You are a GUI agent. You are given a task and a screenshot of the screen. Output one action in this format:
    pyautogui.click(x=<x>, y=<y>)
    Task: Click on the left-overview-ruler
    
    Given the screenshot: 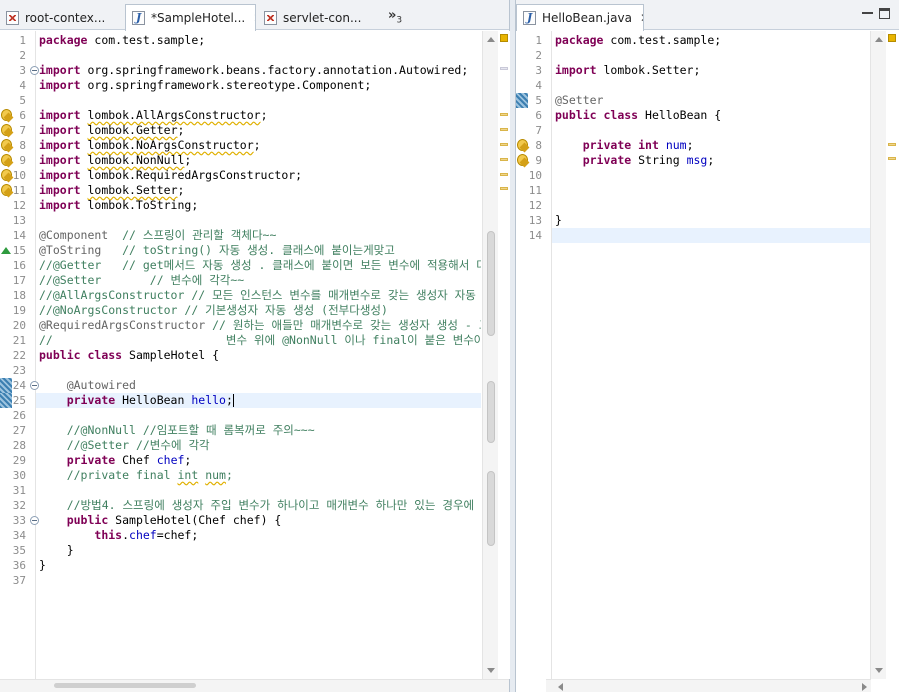 What is the action you would take?
    pyautogui.click(x=504, y=355)
    